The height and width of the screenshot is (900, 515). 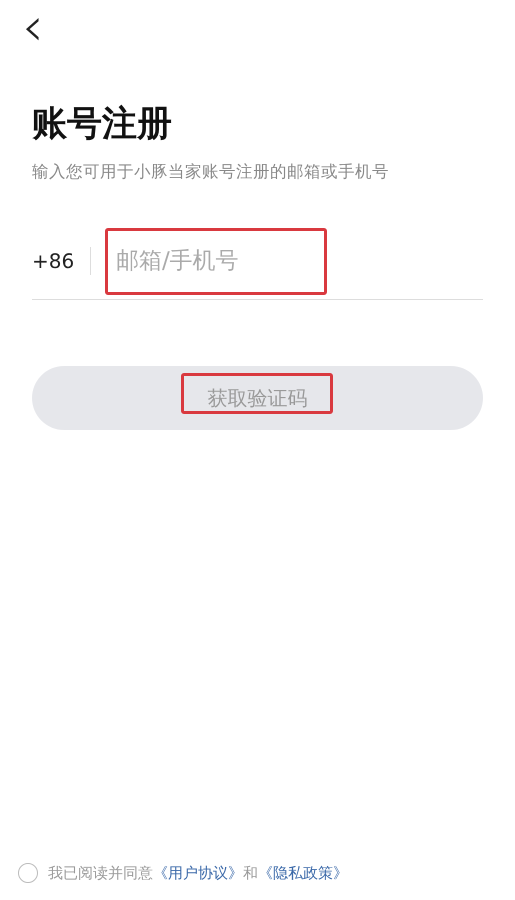 What do you see at coordinates (216, 261) in the screenshot?
I see `input-field: 邮箱/手机号` at bounding box center [216, 261].